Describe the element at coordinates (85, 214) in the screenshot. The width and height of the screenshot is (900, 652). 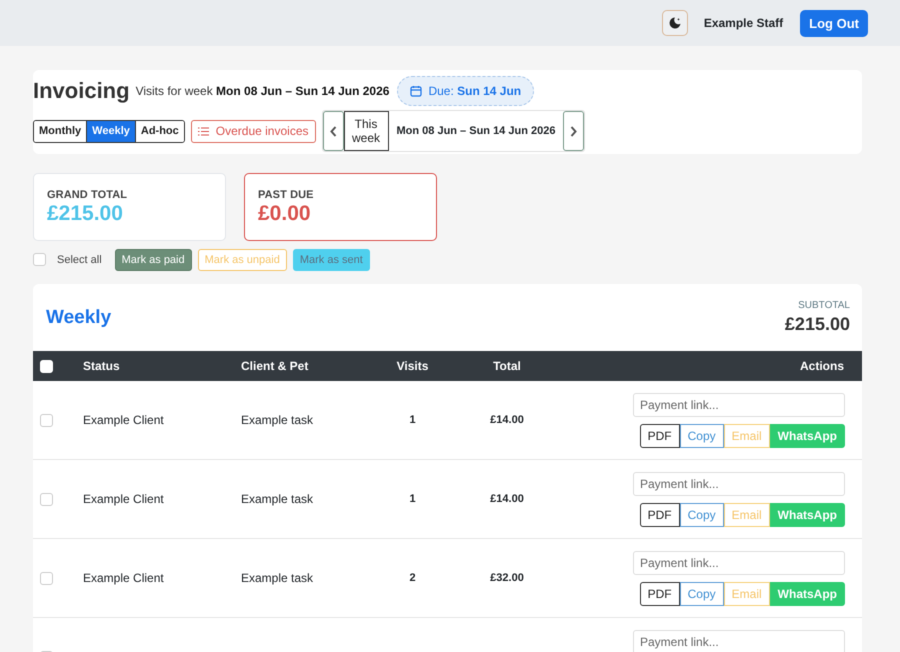
I see `stat-value: £215.00` at that location.